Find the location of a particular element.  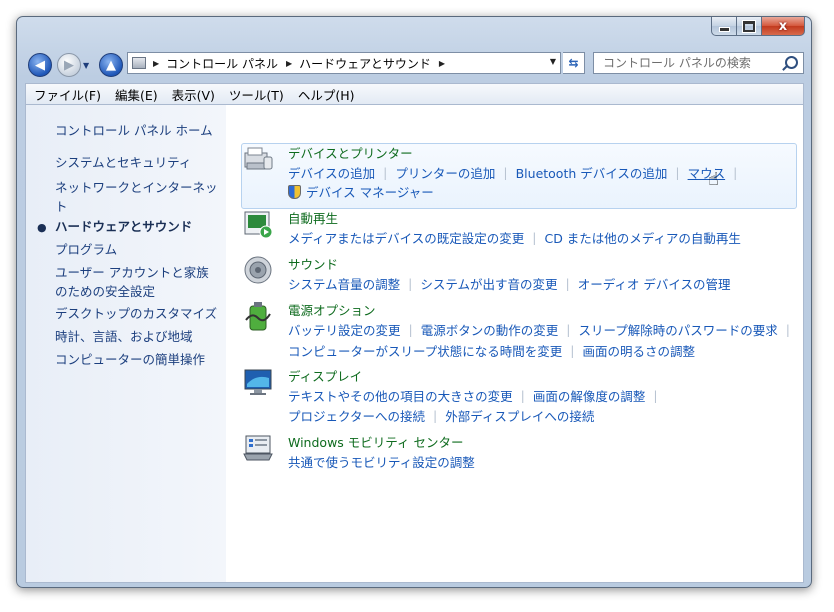

minimize-button is located at coordinates (724, 26).